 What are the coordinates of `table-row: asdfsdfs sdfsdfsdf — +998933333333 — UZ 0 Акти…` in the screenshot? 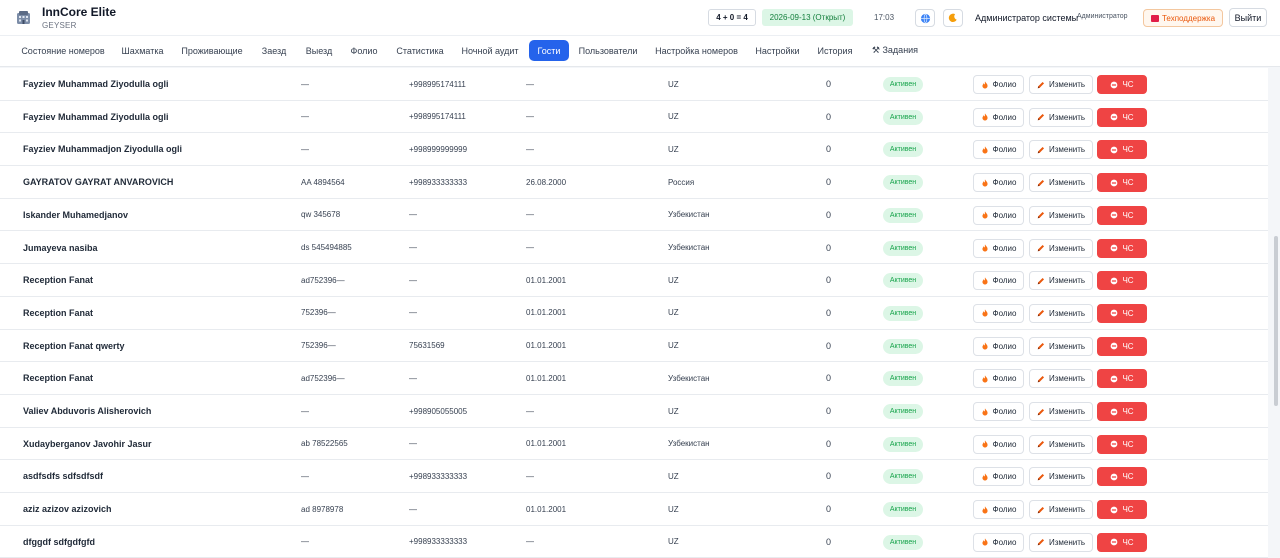 It's located at (634, 477).